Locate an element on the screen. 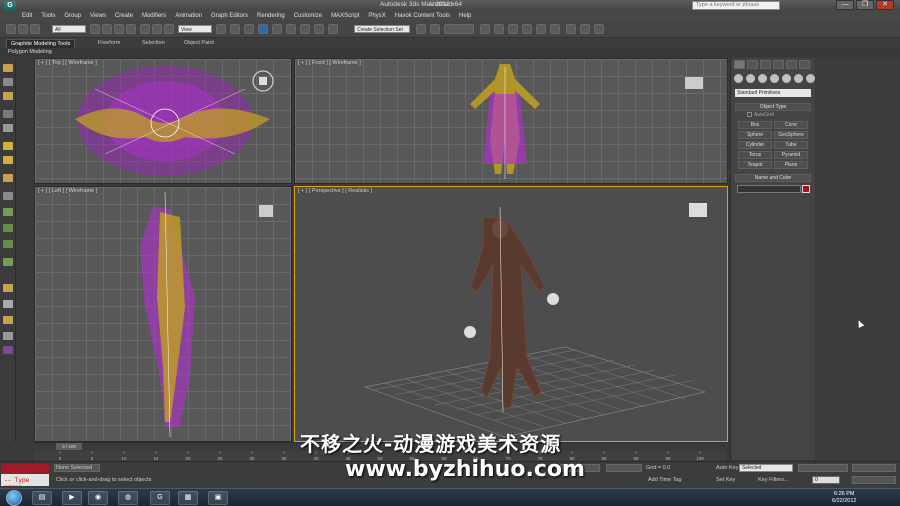  link-icon is located at coordinates (35, 29).